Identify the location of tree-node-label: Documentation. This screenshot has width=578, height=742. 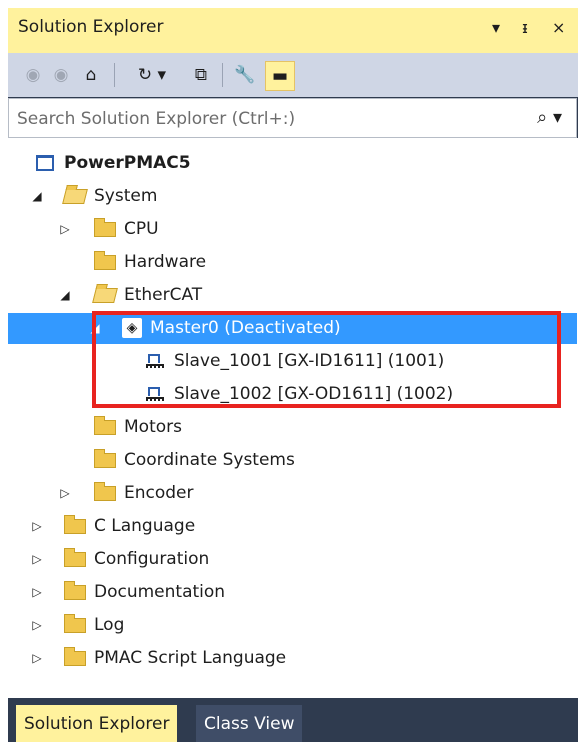
(160, 592).